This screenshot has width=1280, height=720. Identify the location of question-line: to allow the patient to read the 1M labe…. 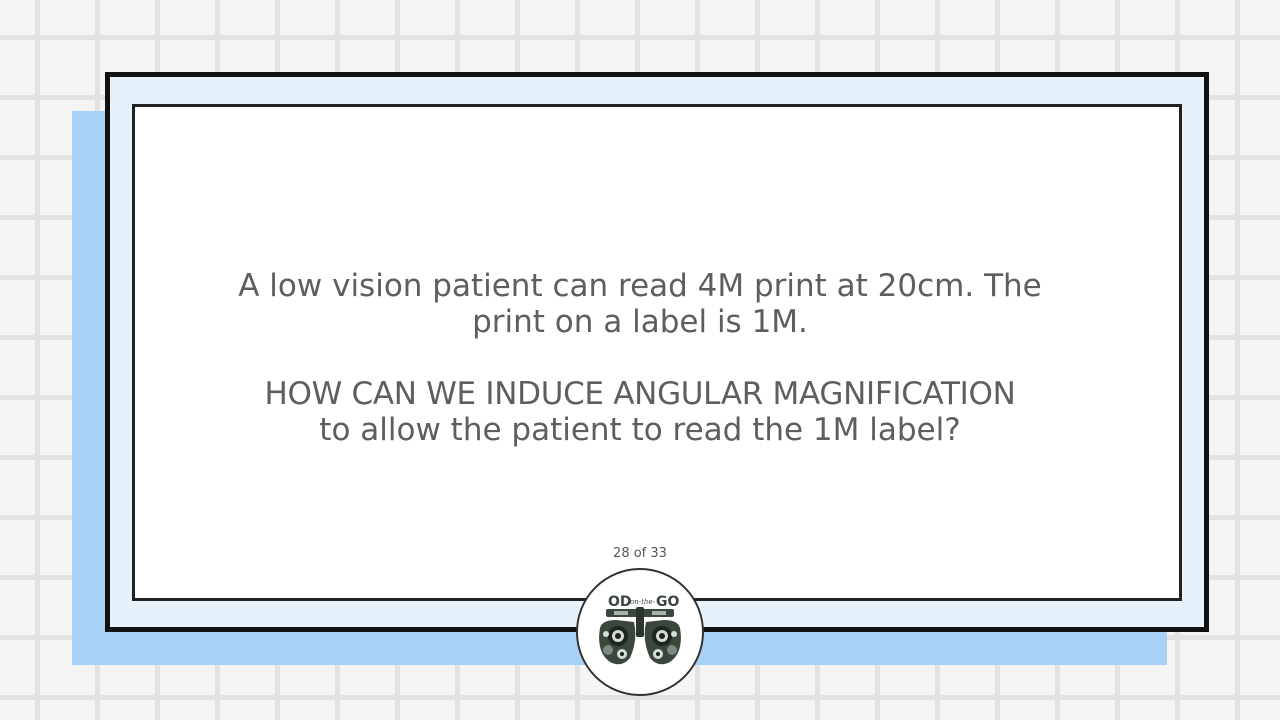
(640, 430).